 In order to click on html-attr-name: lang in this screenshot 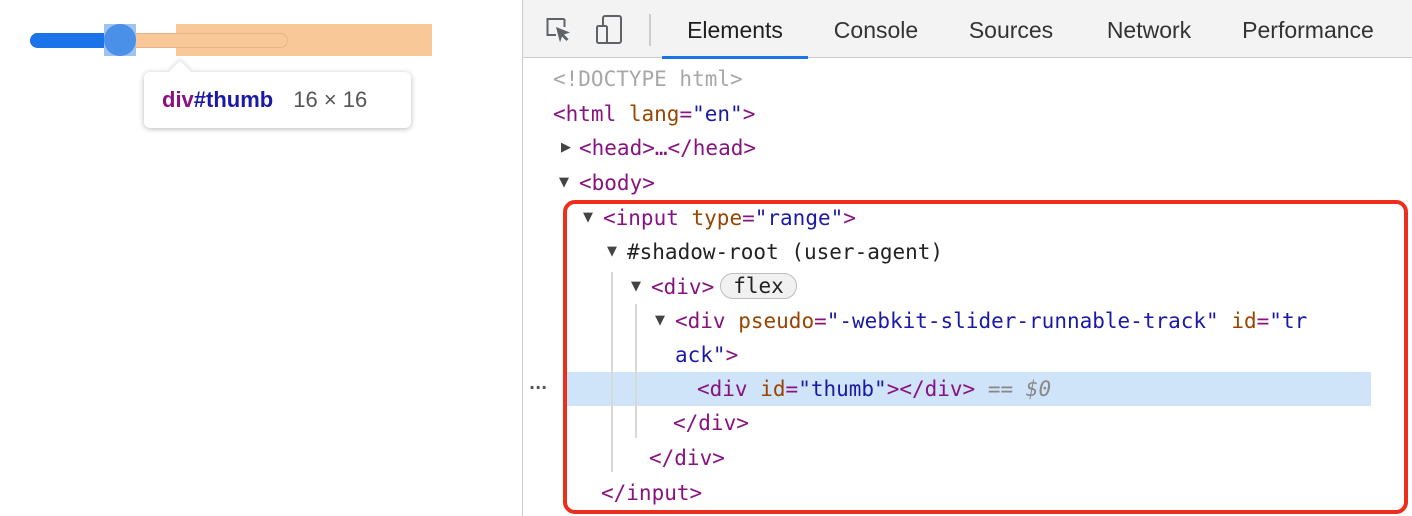, I will do `click(654, 114)`.